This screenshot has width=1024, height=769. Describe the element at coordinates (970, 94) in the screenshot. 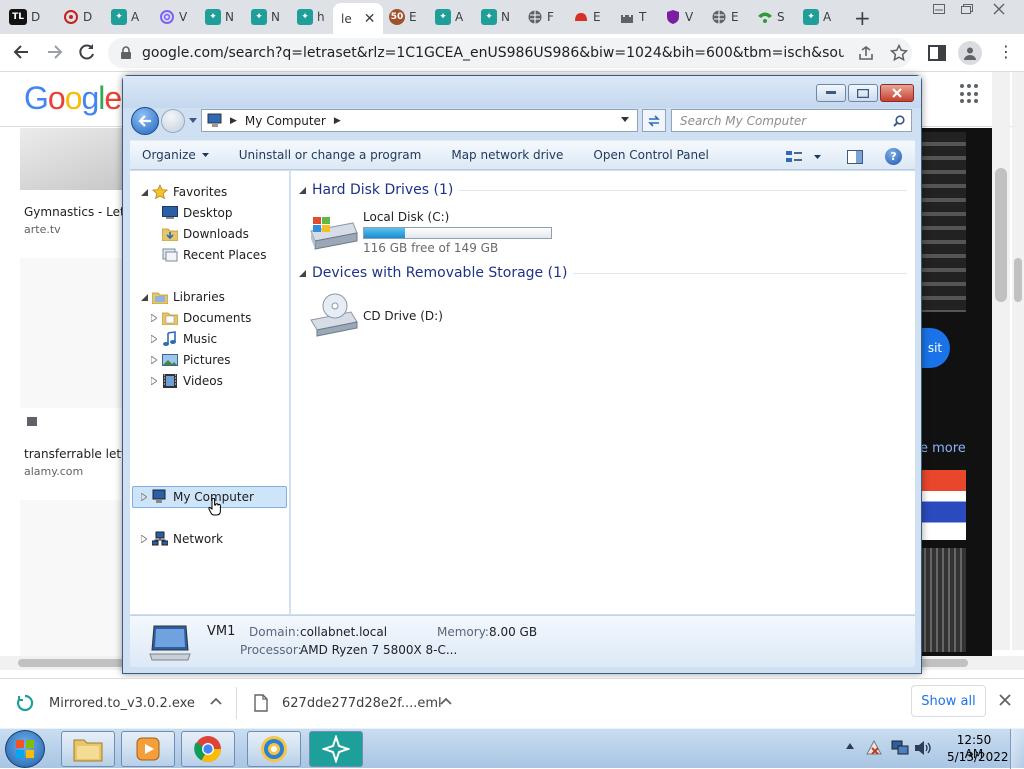

I see `apps-grid-icon` at that location.